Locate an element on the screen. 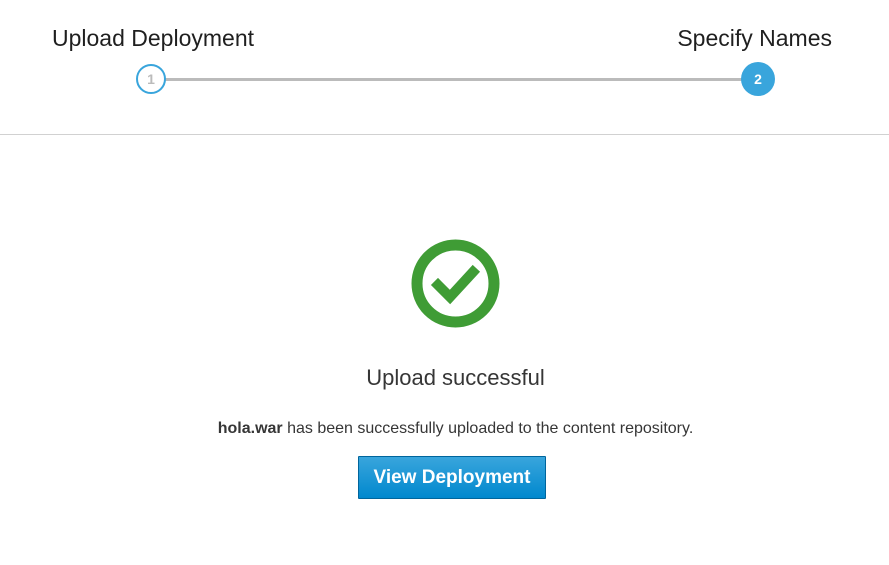 The width and height of the screenshot is (889, 565). view-deployment-button: View Deployment is located at coordinates (452, 477).